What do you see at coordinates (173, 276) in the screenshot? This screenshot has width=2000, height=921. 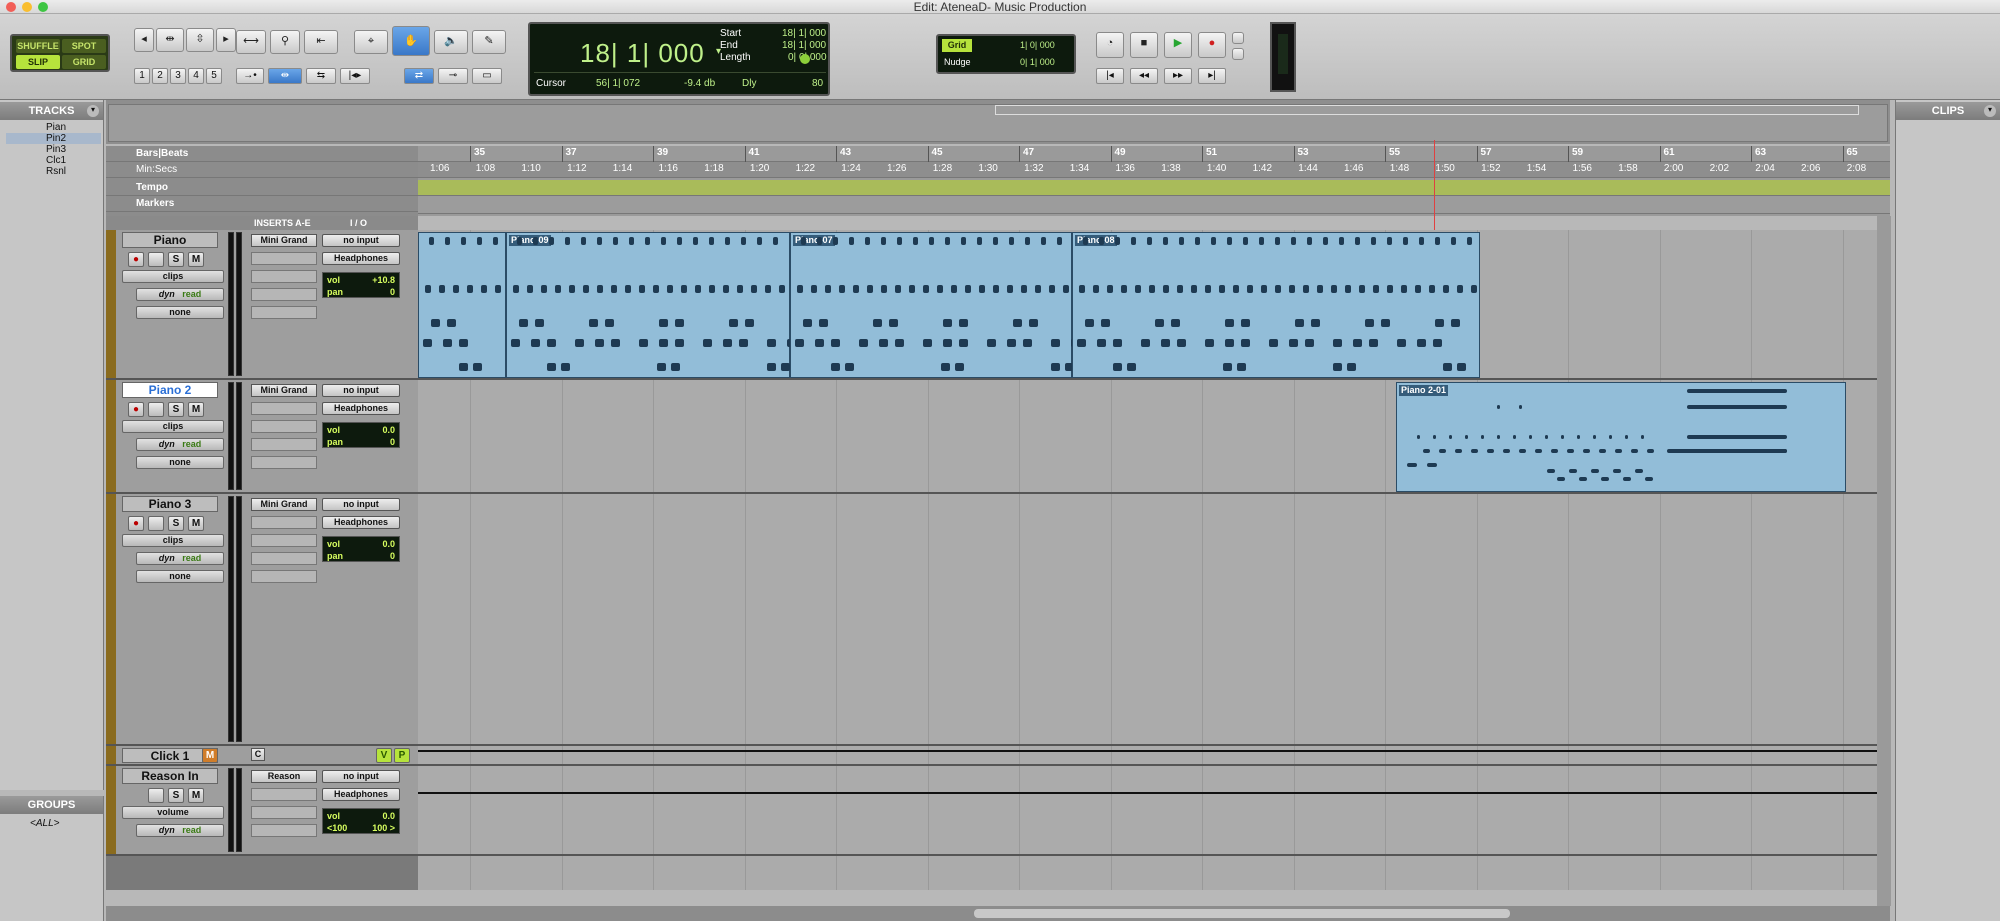 I see `view-selector: clips` at bounding box center [173, 276].